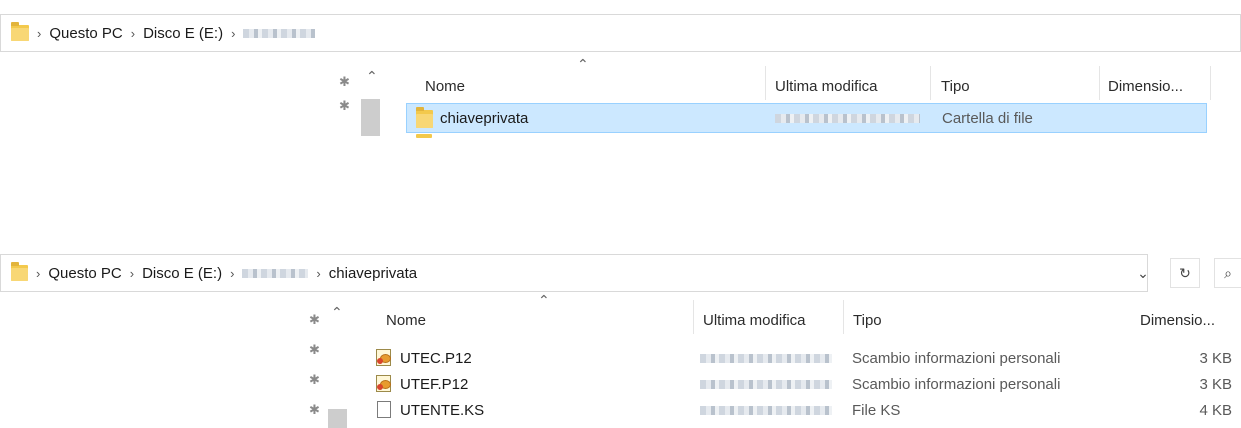  What do you see at coordinates (384, 409) in the screenshot?
I see `file-icon` at bounding box center [384, 409].